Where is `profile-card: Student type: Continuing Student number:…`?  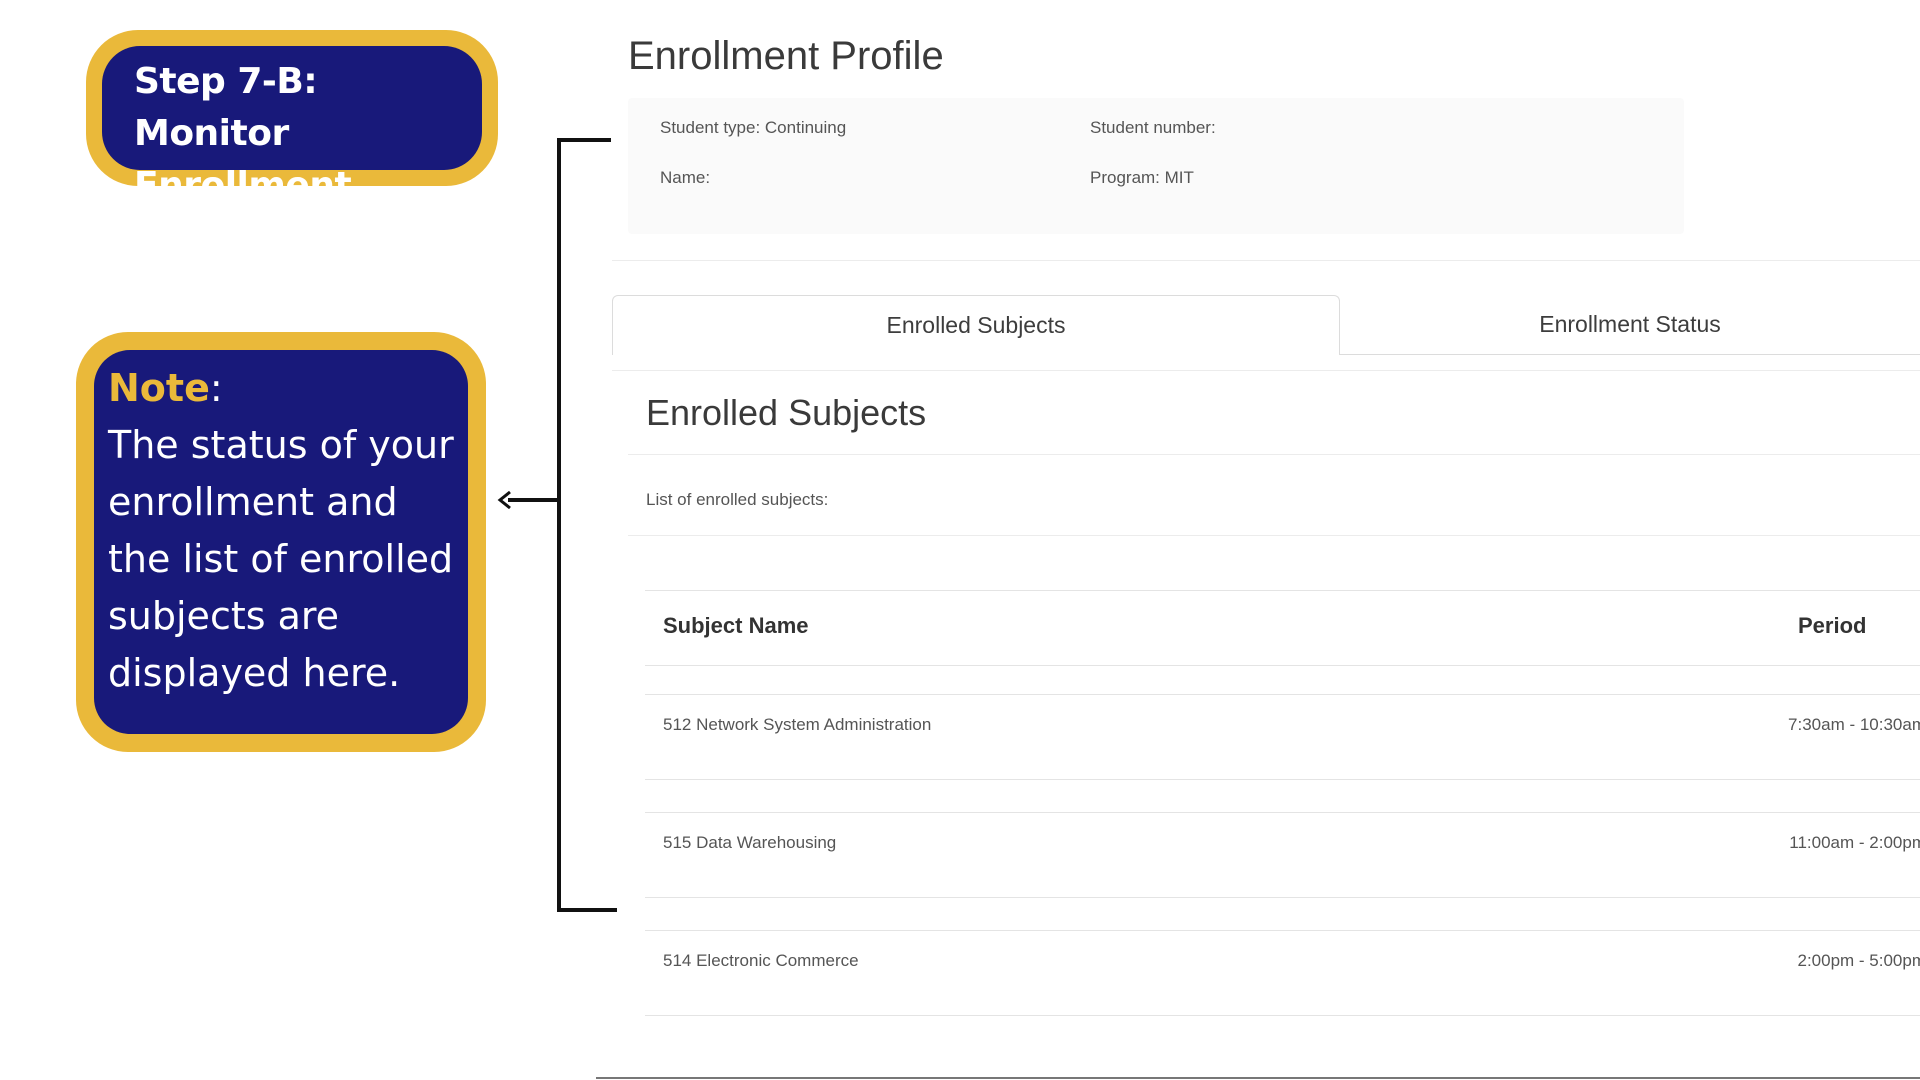 profile-card: Student type: Continuing Student number:… is located at coordinates (1156, 166).